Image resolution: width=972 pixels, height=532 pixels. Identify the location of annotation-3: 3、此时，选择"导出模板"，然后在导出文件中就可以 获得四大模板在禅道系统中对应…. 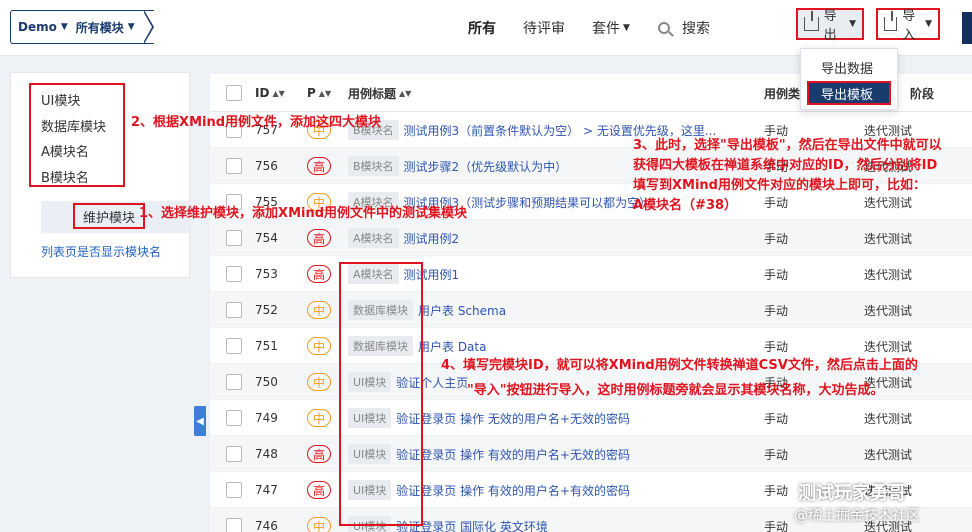
(787, 176).